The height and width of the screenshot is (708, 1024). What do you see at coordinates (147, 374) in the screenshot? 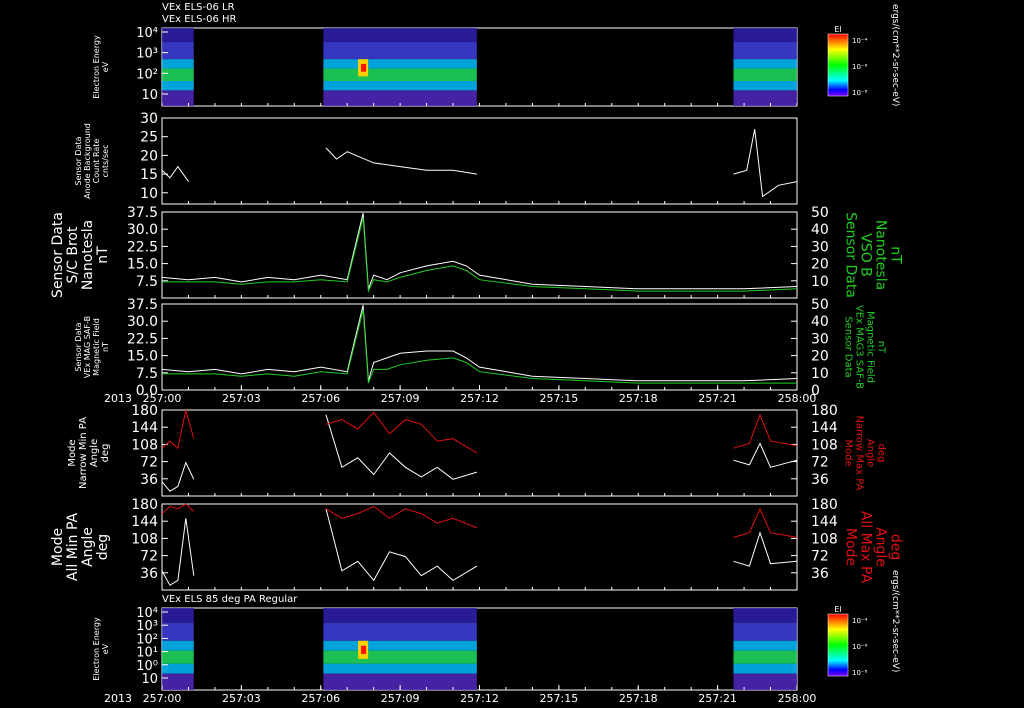
I see `y-tick-label: 7.5` at bounding box center [147, 374].